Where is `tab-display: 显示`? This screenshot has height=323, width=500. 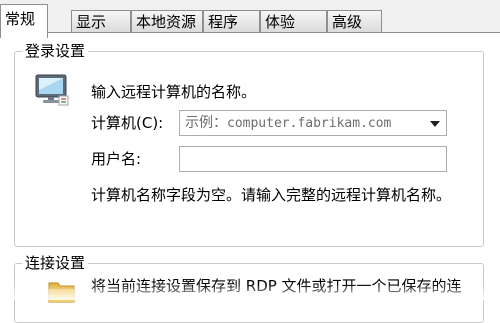 tab-display: 显示 is located at coordinates (101, 21).